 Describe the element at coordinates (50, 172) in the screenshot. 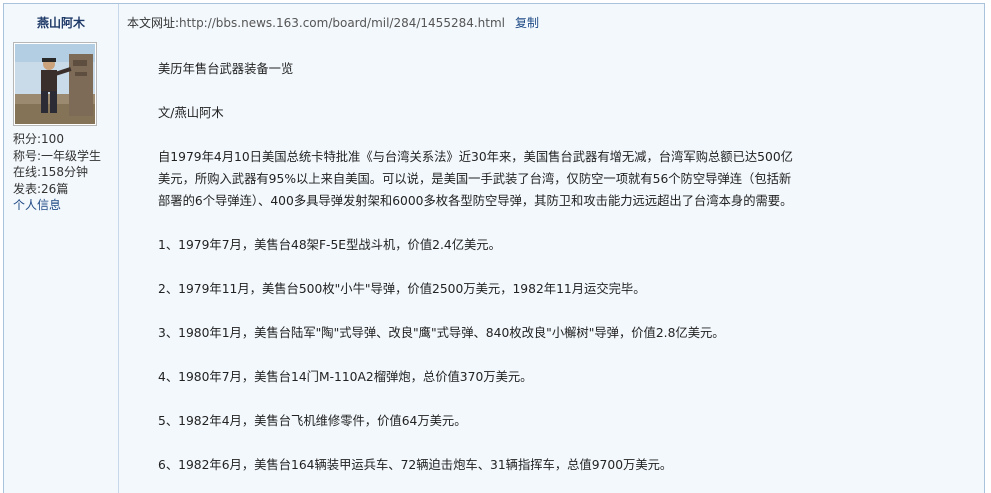

I see `stat-online: 在线:158分钟` at that location.